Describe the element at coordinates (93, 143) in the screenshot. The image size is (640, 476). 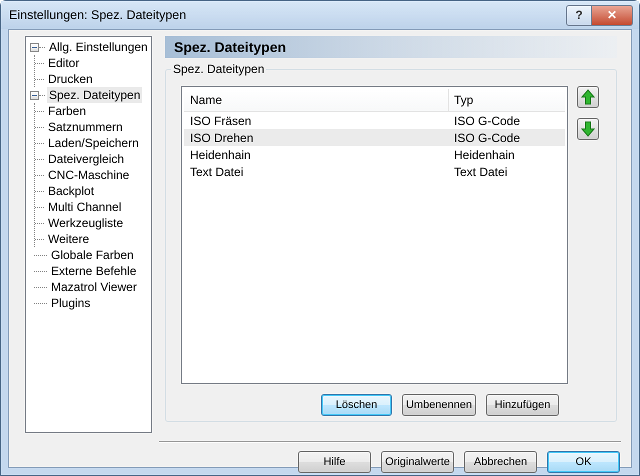
I see `tree-item: Laden/Speichern` at that location.